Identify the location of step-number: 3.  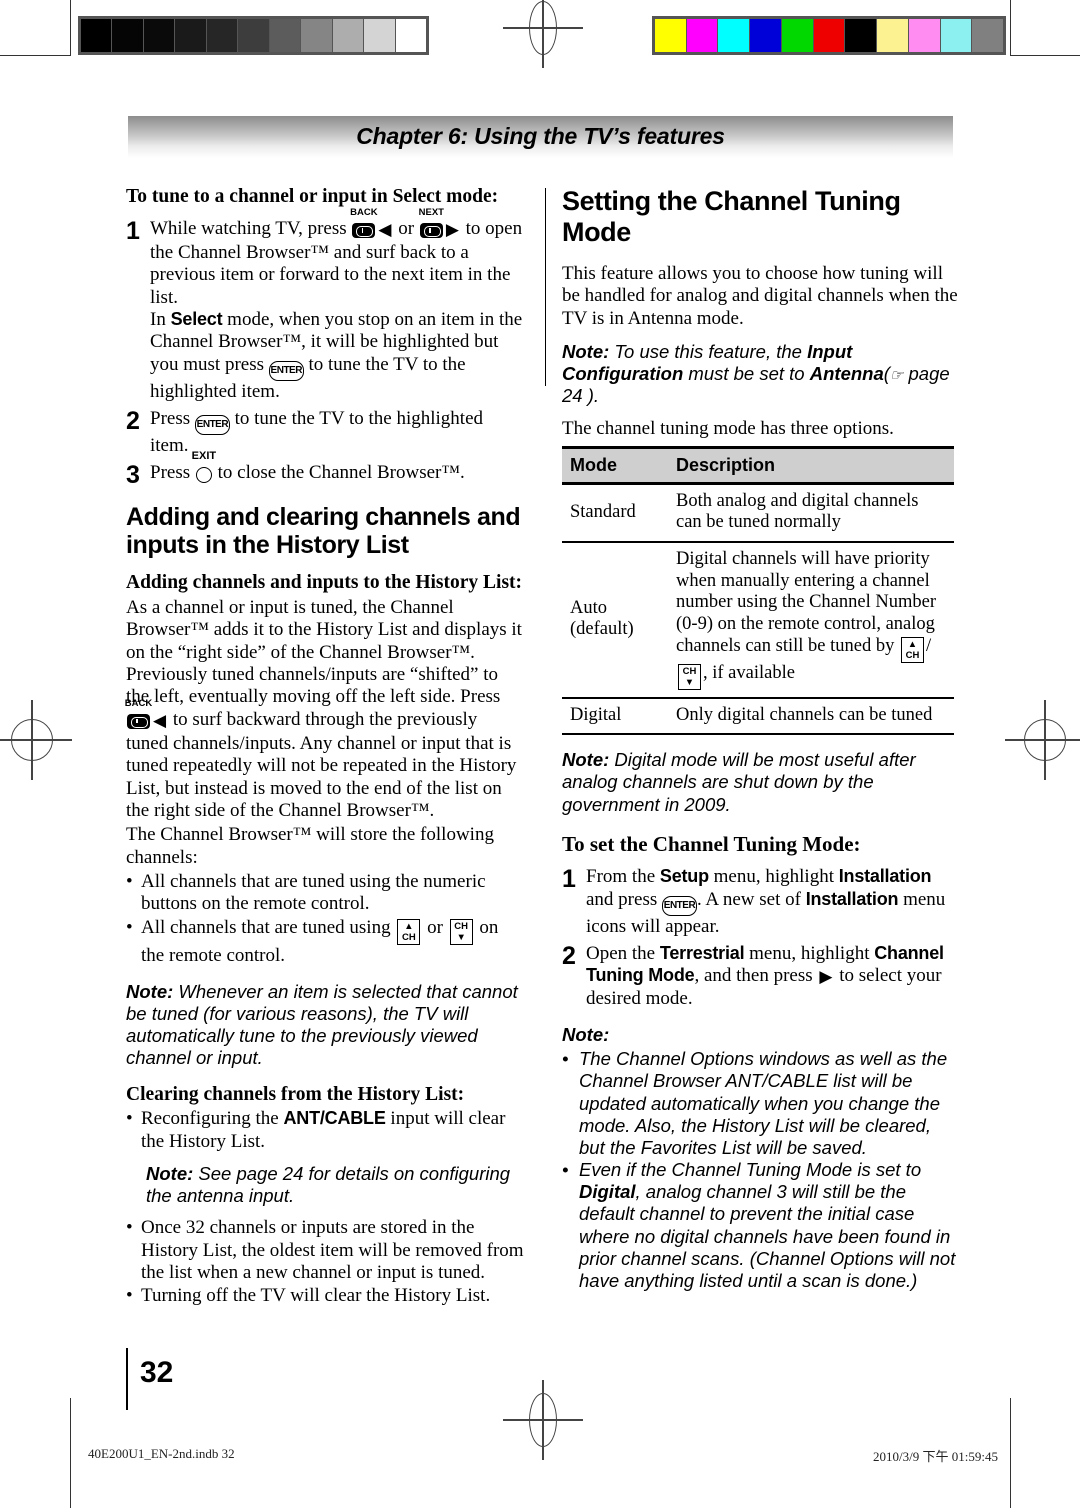
(133, 475).